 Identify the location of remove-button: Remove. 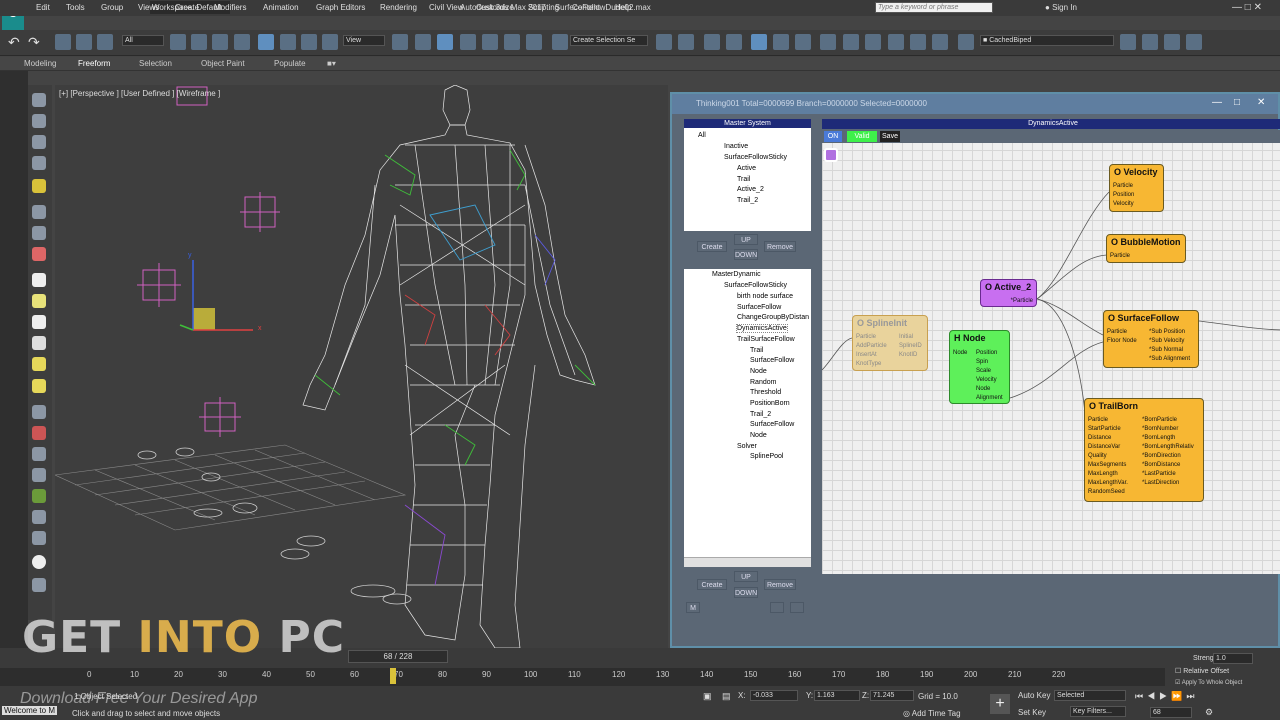
(780, 246).